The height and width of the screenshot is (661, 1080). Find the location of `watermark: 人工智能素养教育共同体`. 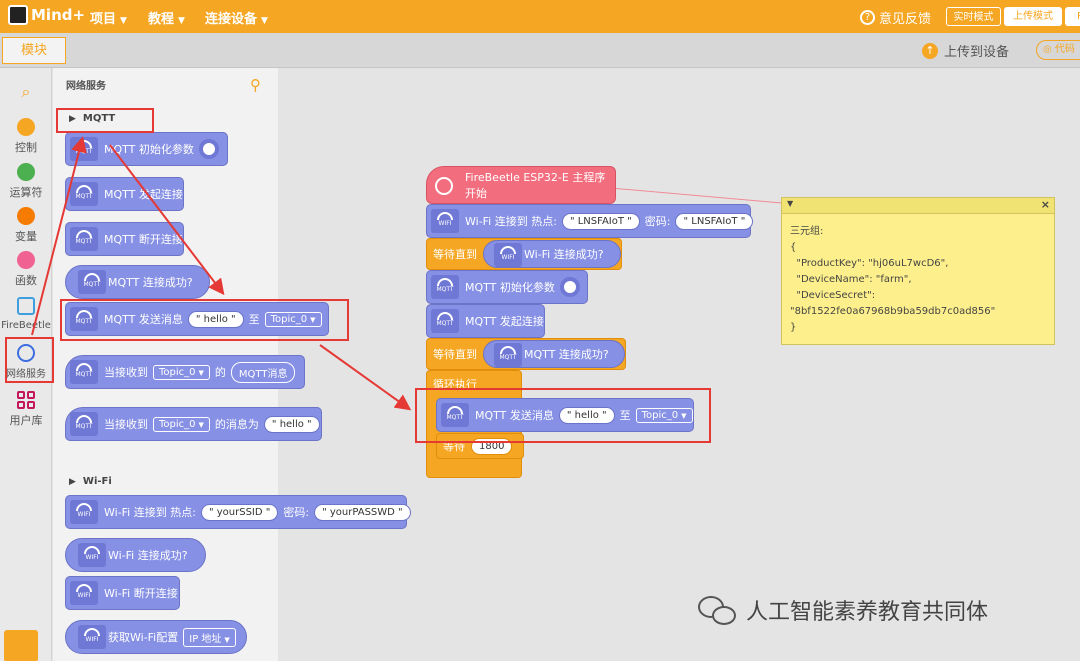

watermark: 人工智能素养教育共同体 is located at coordinates (843, 610).